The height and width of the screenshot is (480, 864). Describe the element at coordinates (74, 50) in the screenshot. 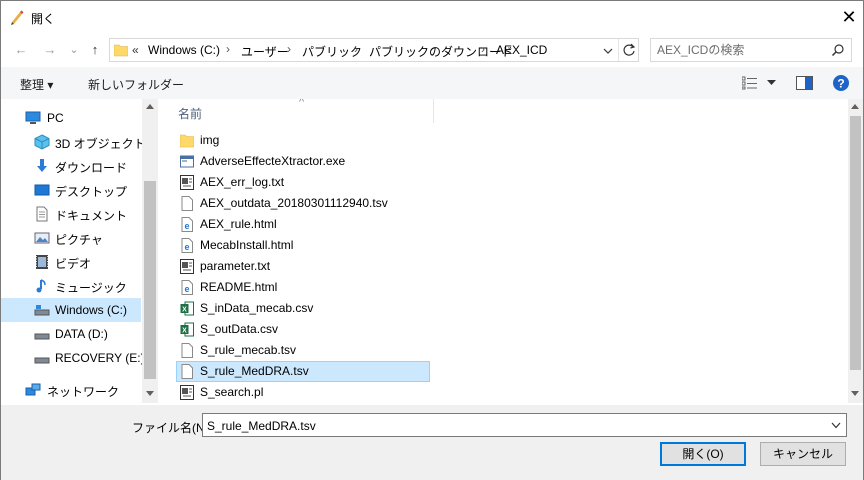

I see `recent-locations-button: ⌄` at that location.